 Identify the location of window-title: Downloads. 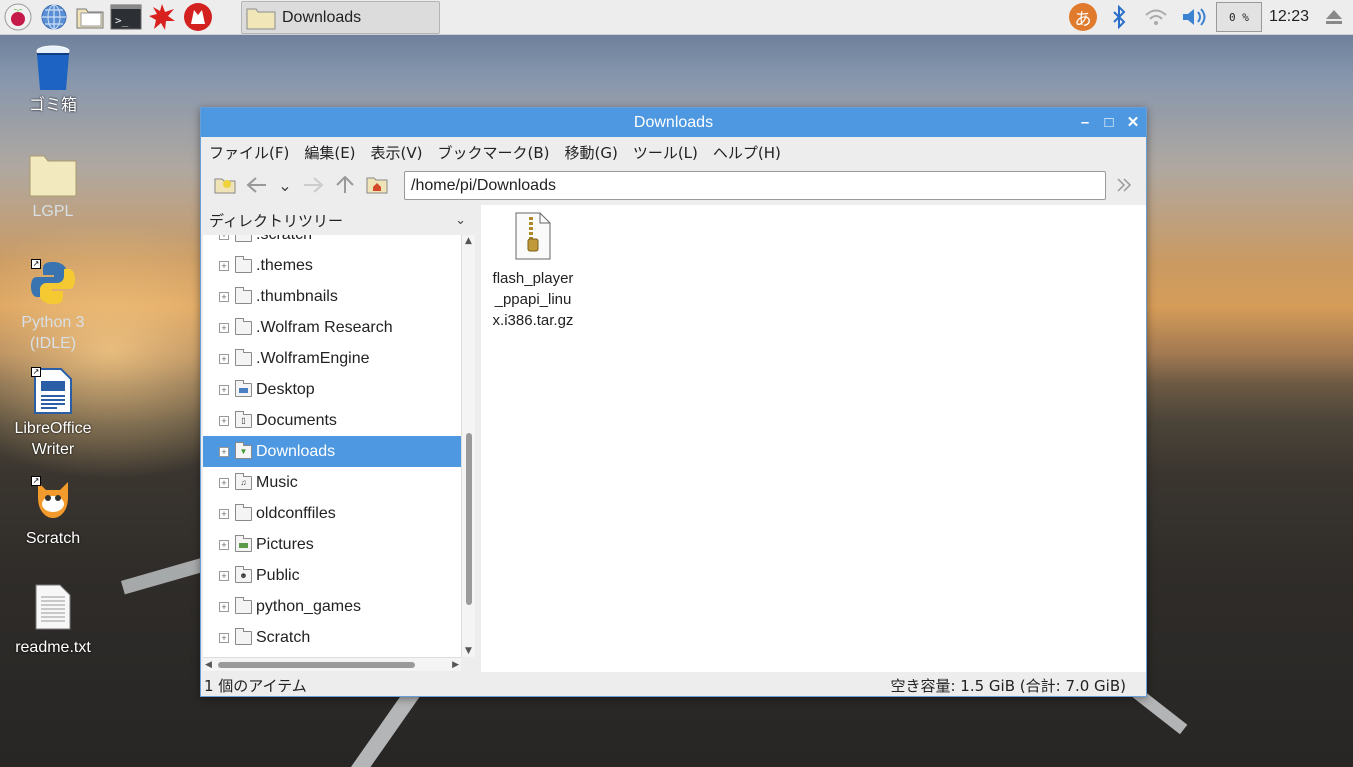
(673, 122).